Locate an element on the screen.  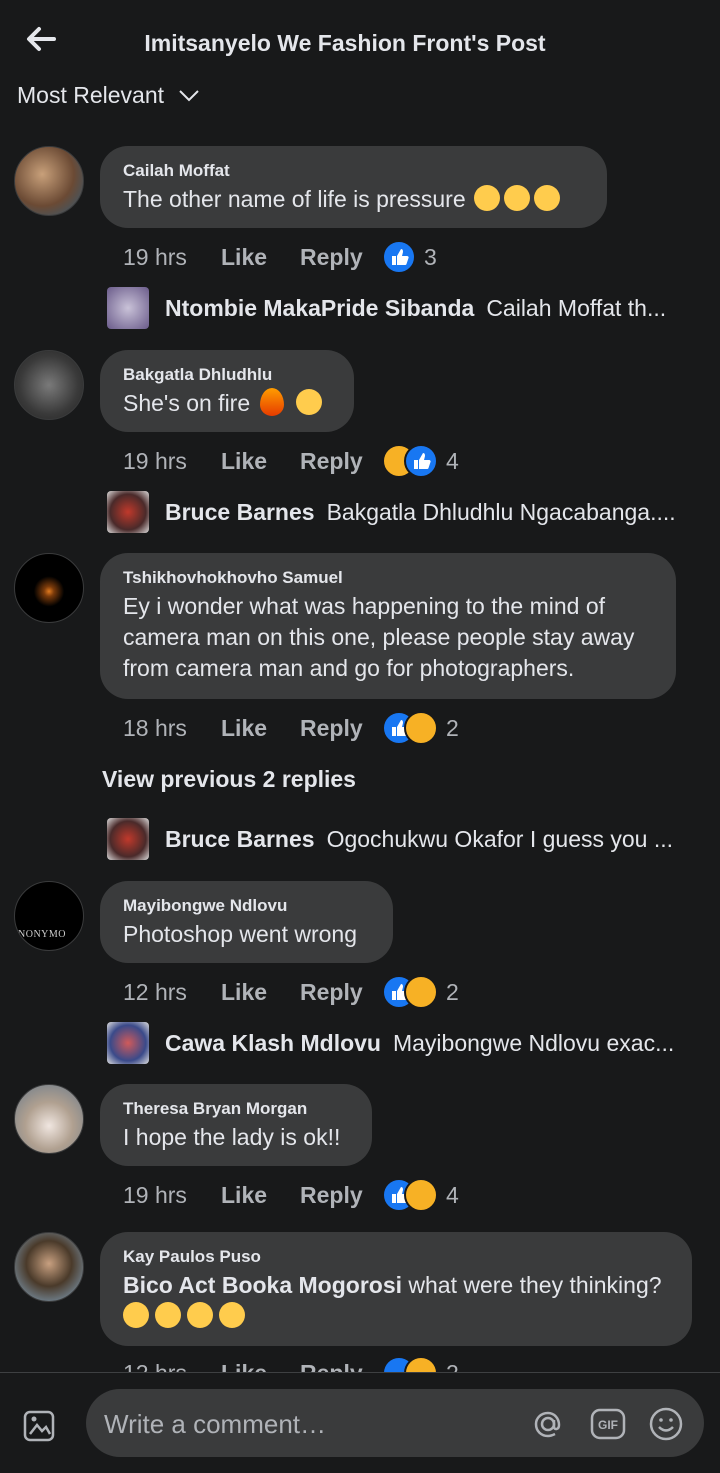
reaction-count: 3 is located at coordinates (430, 256).